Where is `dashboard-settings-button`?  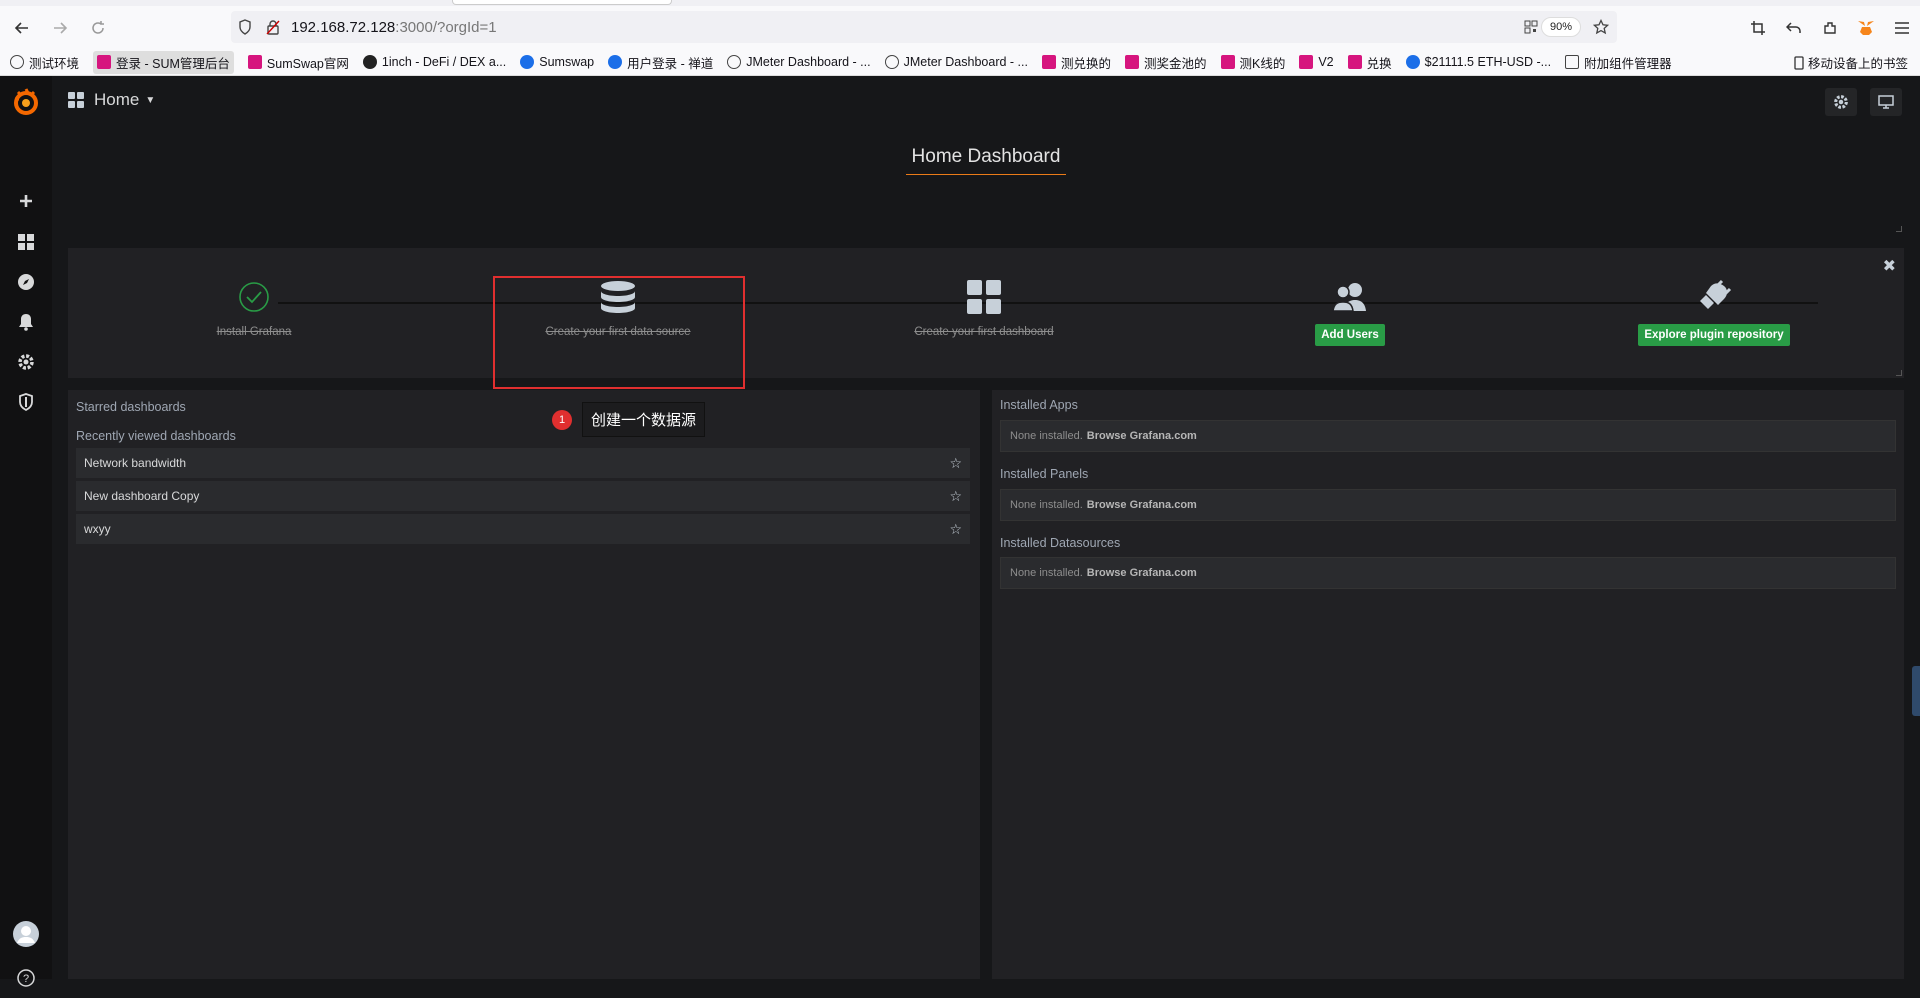 dashboard-settings-button is located at coordinates (1841, 102).